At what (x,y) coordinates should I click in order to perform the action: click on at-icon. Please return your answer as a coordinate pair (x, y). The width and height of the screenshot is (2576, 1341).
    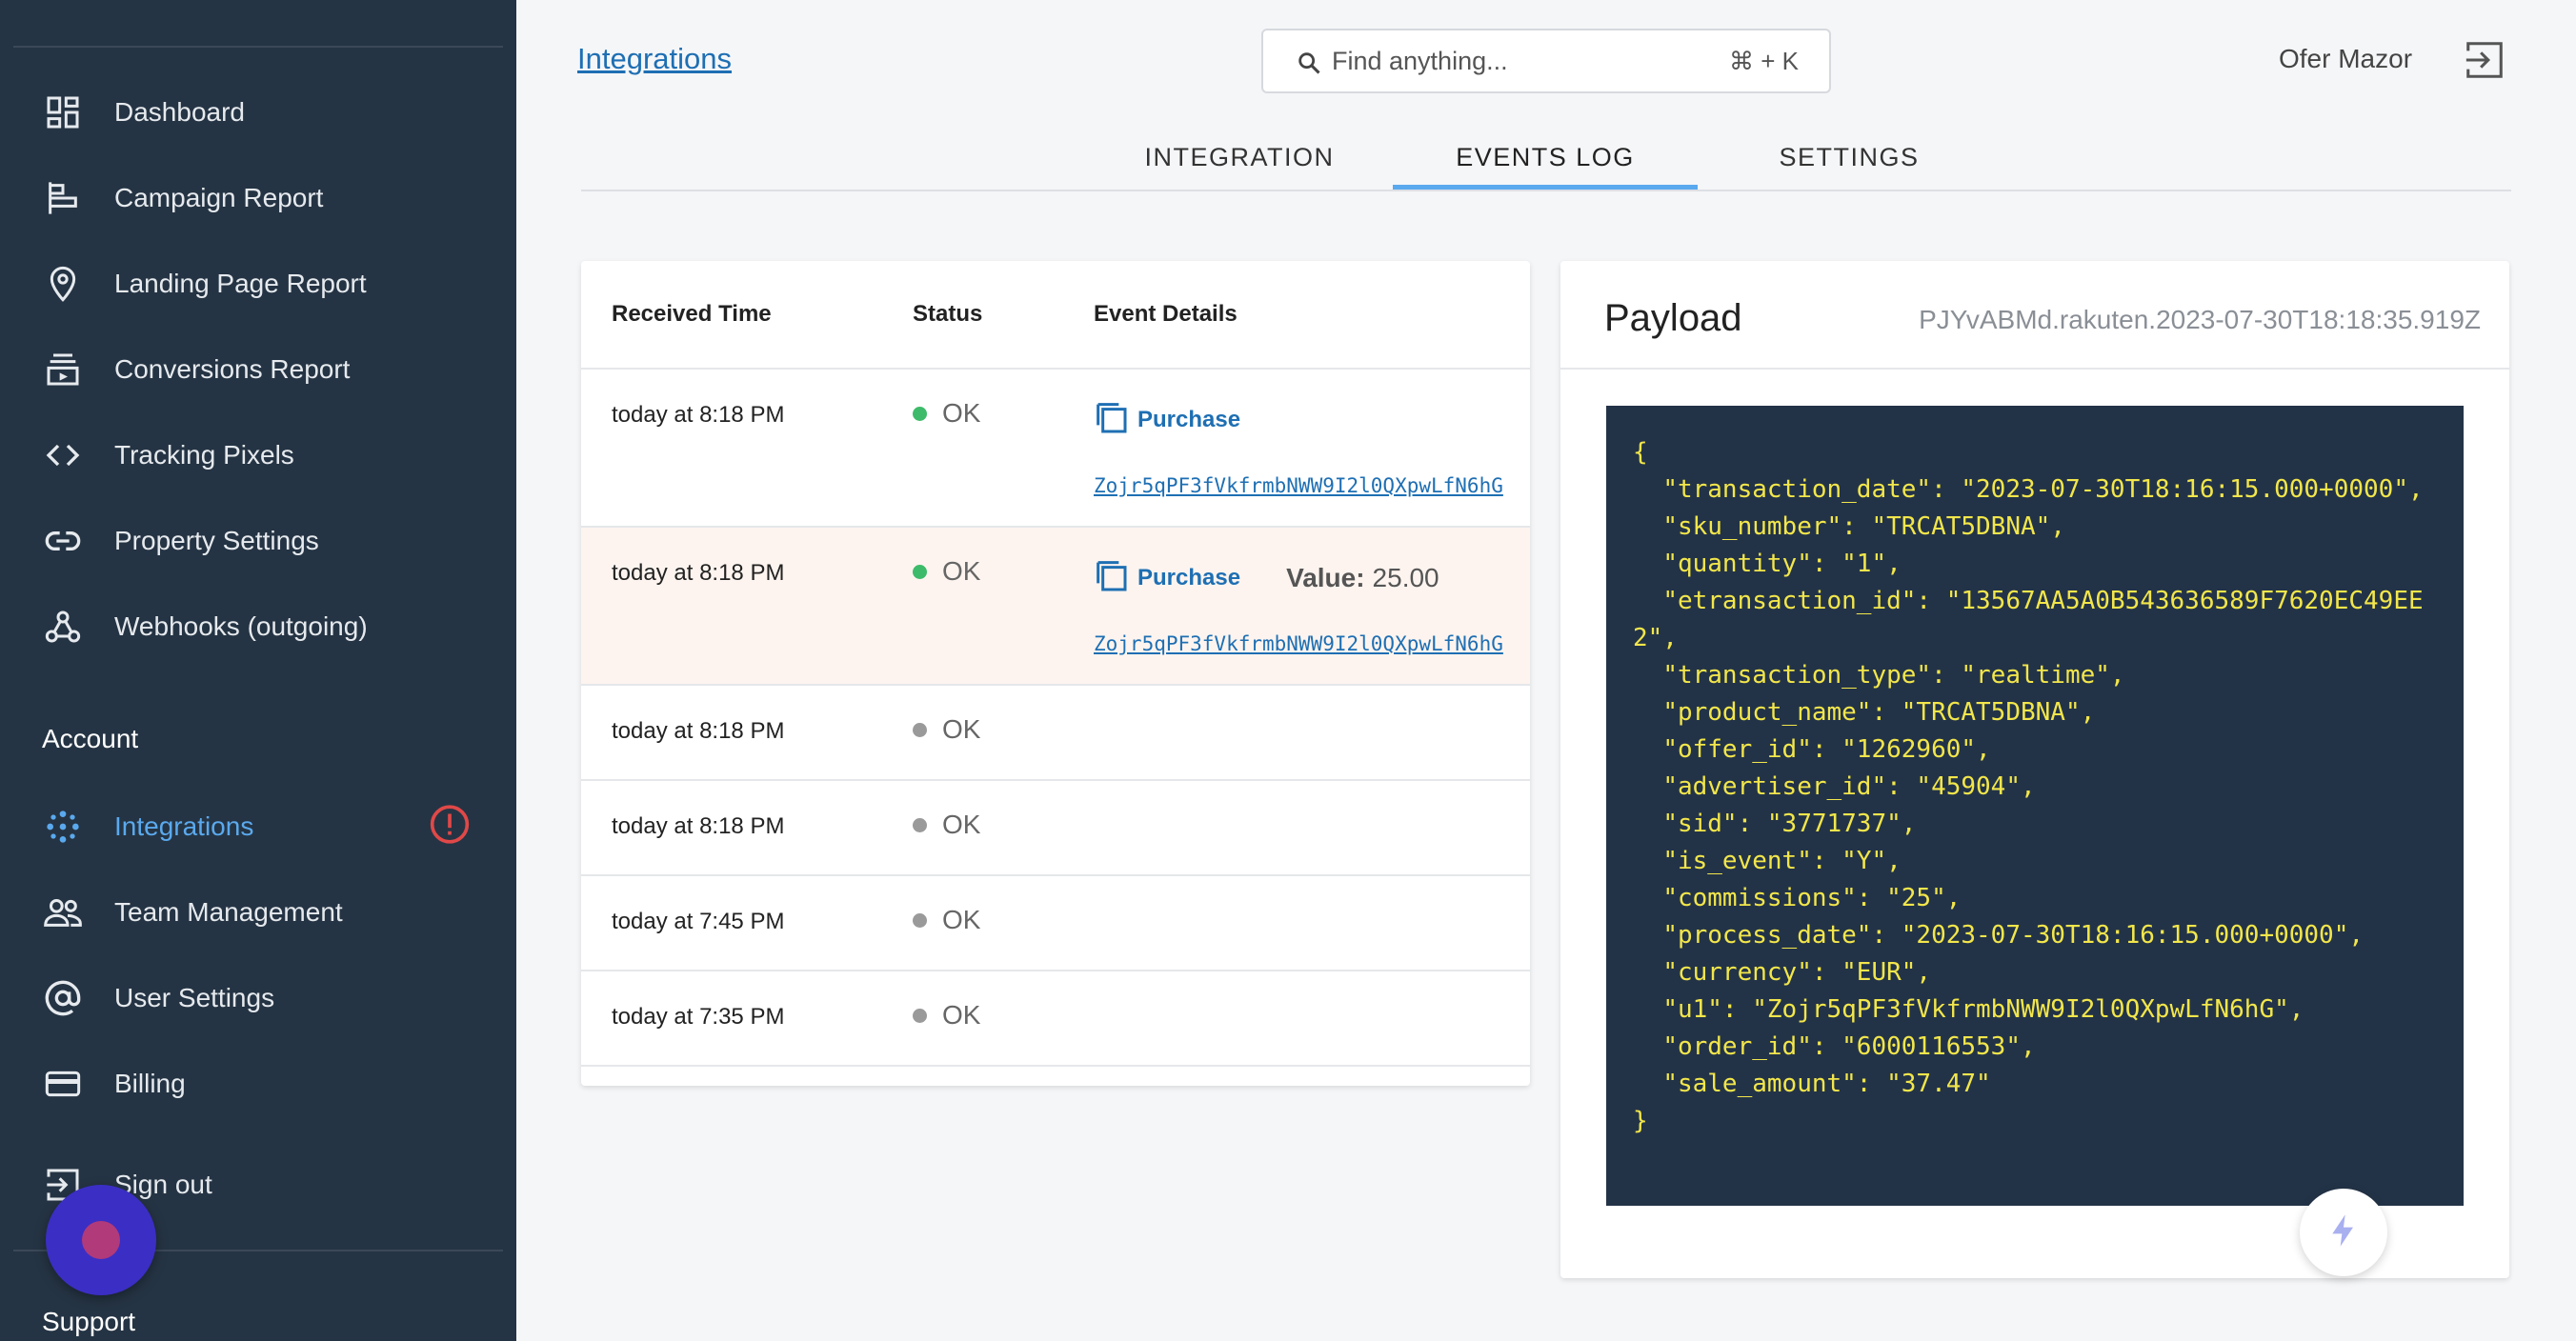
    Looking at the image, I should click on (63, 998).